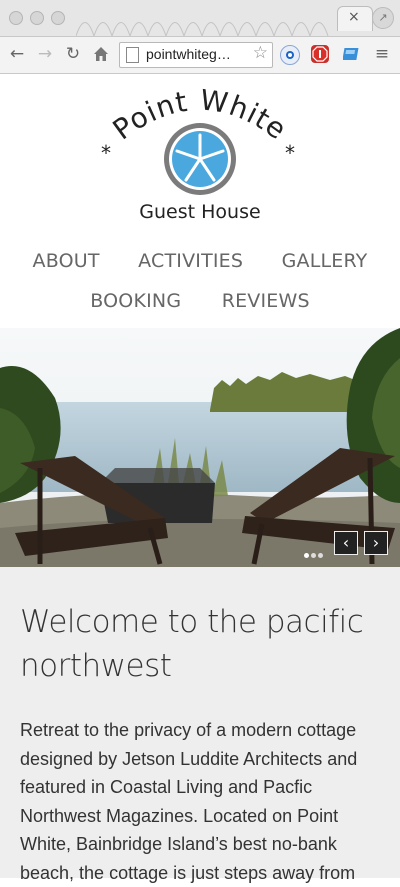 Image resolution: width=400 pixels, height=887 pixels. What do you see at coordinates (290, 153) in the screenshot?
I see `logo-star-right: *` at bounding box center [290, 153].